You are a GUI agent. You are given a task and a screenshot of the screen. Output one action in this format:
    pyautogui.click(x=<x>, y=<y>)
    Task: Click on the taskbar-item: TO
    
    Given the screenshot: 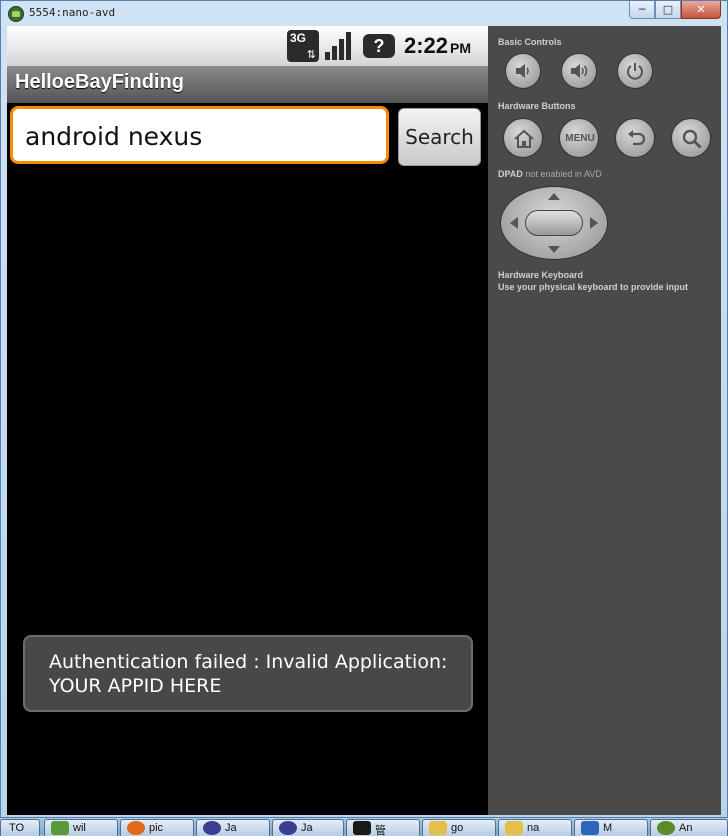 What is the action you would take?
    pyautogui.click(x=20, y=827)
    